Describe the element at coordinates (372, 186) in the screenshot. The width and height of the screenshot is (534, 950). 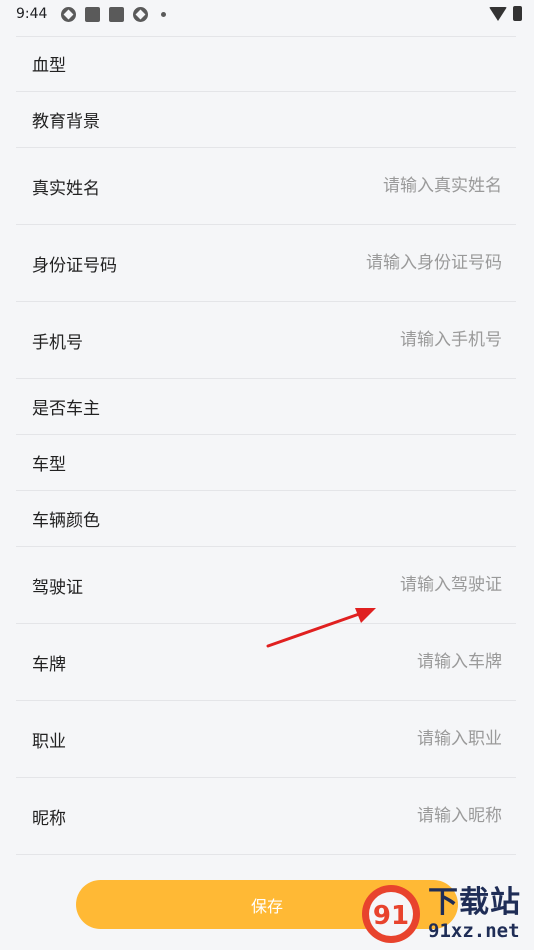
I see `real-name-input` at that location.